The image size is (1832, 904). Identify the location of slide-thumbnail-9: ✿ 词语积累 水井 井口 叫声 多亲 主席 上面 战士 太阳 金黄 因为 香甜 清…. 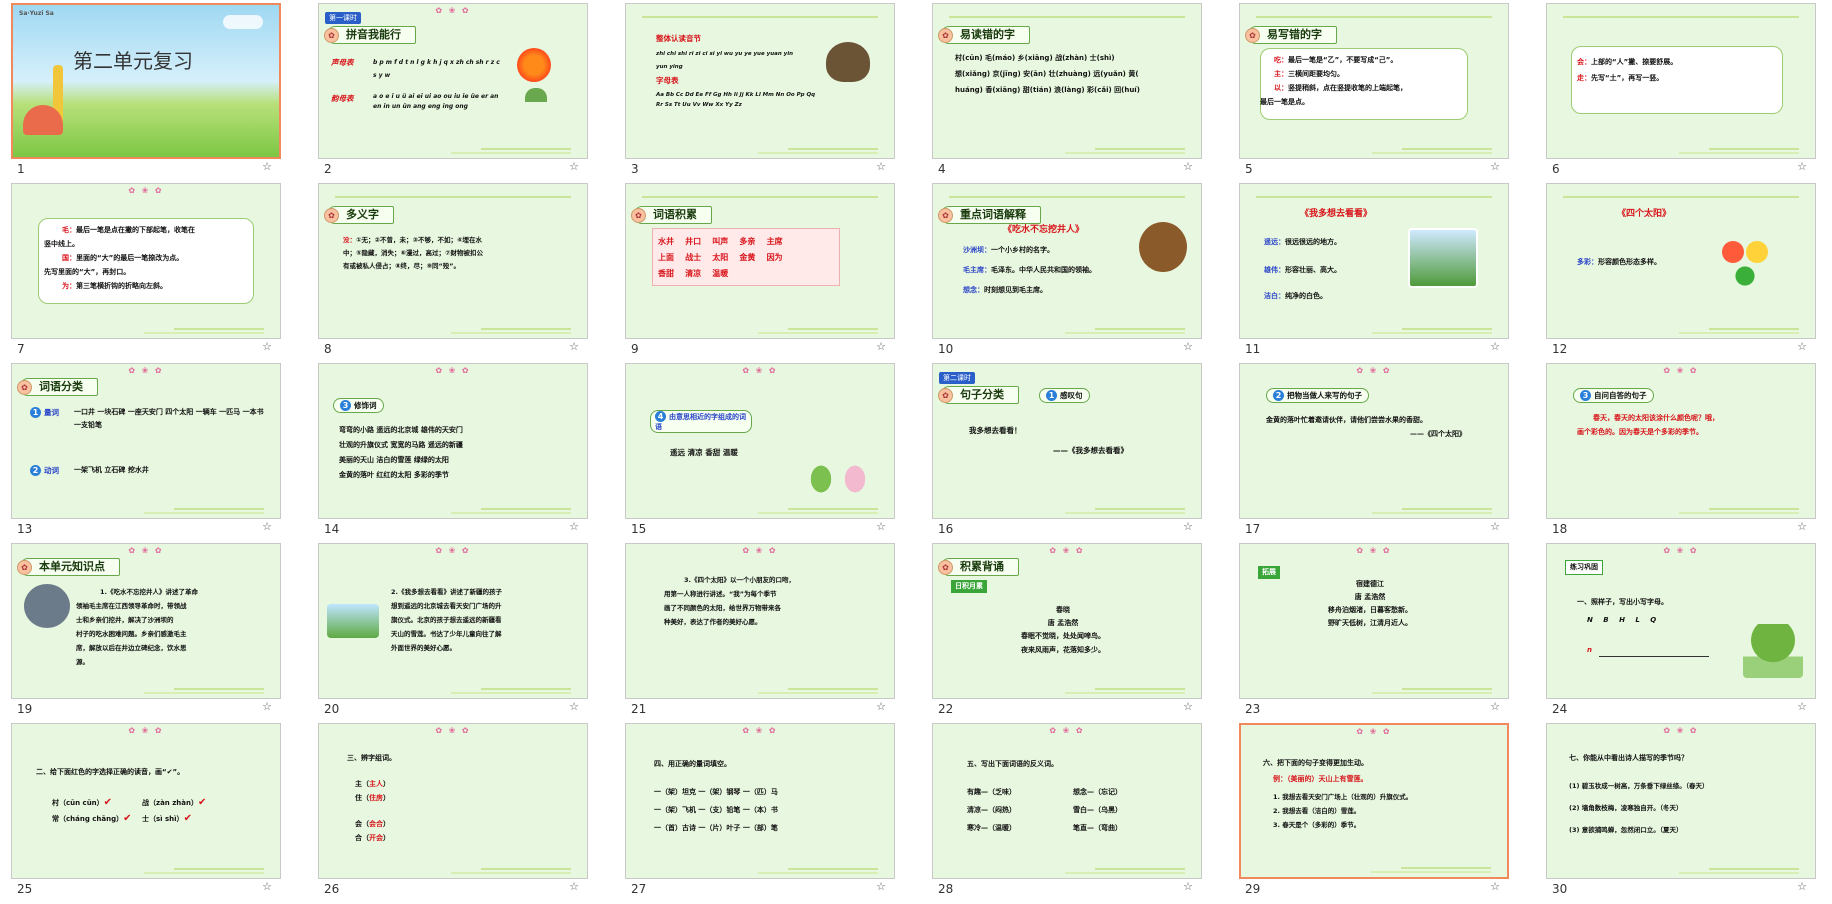
(760, 261).